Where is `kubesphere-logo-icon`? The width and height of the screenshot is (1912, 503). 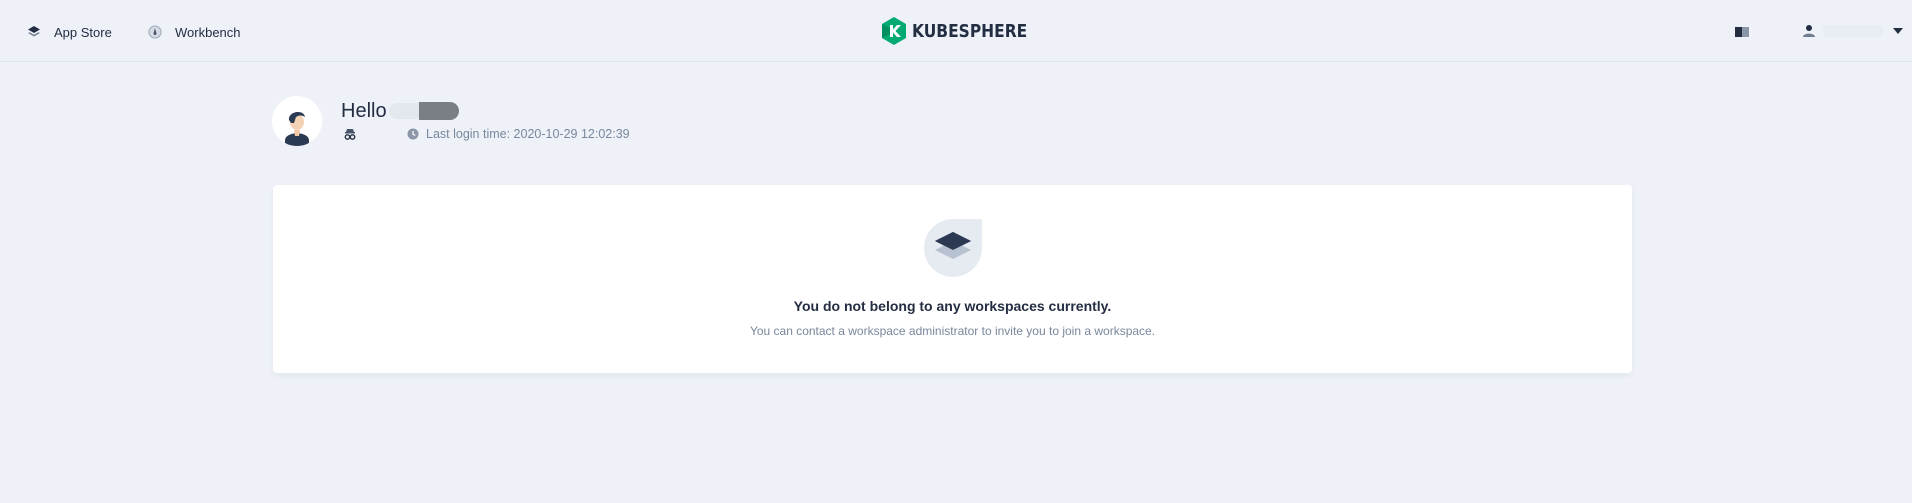
kubesphere-logo-icon is located at coordinates (894, 31).